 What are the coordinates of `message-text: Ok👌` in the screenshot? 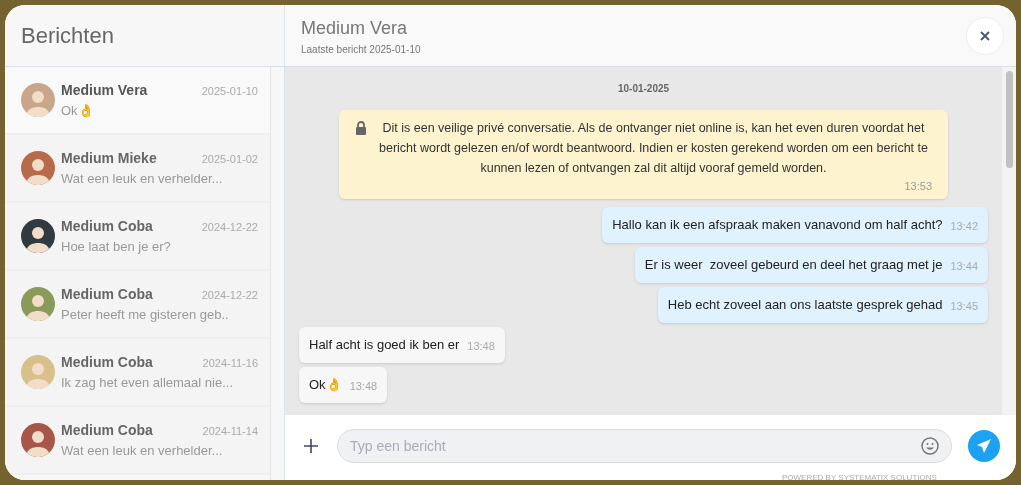 It's located at (325, 384).